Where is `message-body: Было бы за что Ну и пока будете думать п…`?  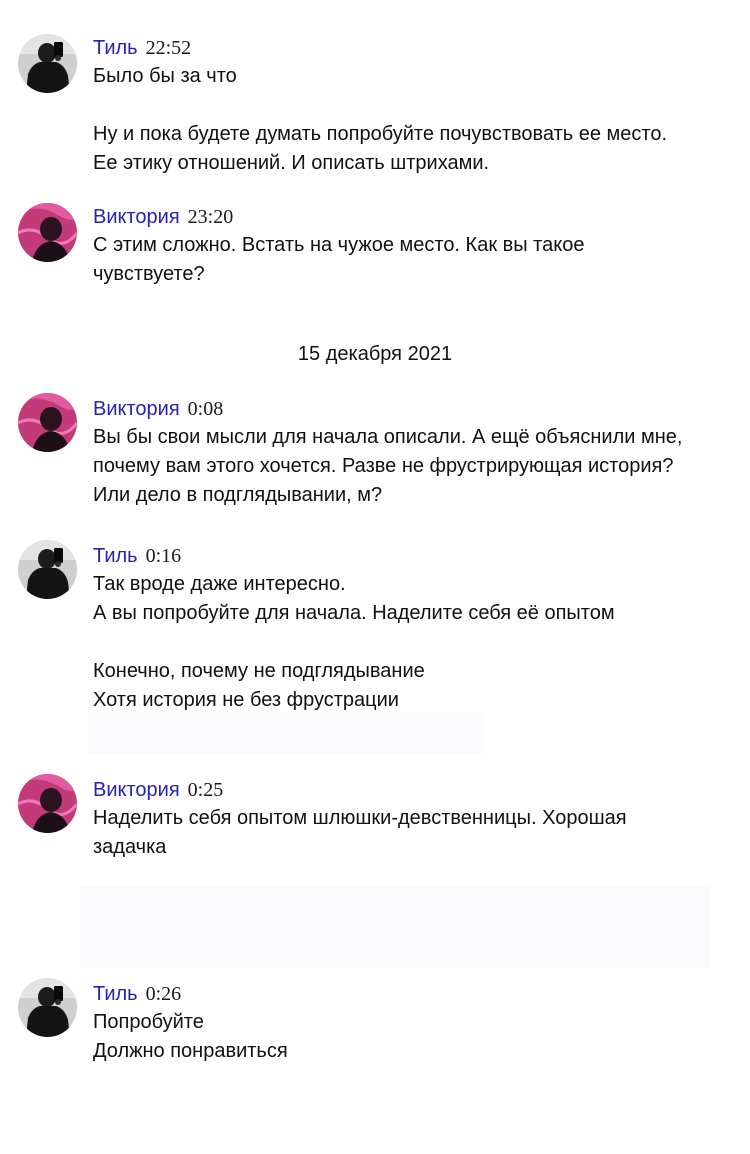 message-body: Было бы за что Ну и пока будете думать п… is located at coordinates (413, 120).